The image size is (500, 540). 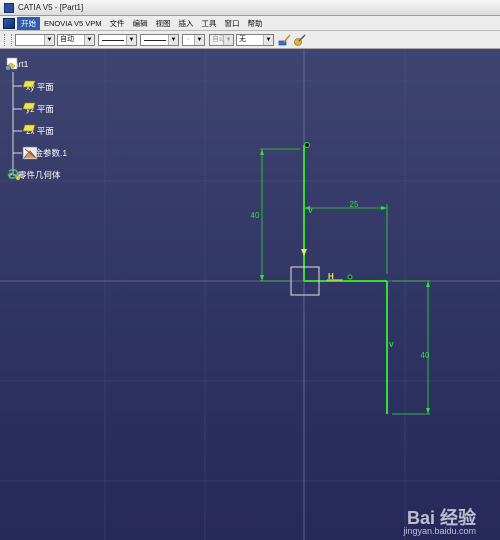 What do you see at coordinates (255, 40) in the screenshot?
I see `layer-filter-dropdown: 无 ▼` at bounding box center [255, 40].